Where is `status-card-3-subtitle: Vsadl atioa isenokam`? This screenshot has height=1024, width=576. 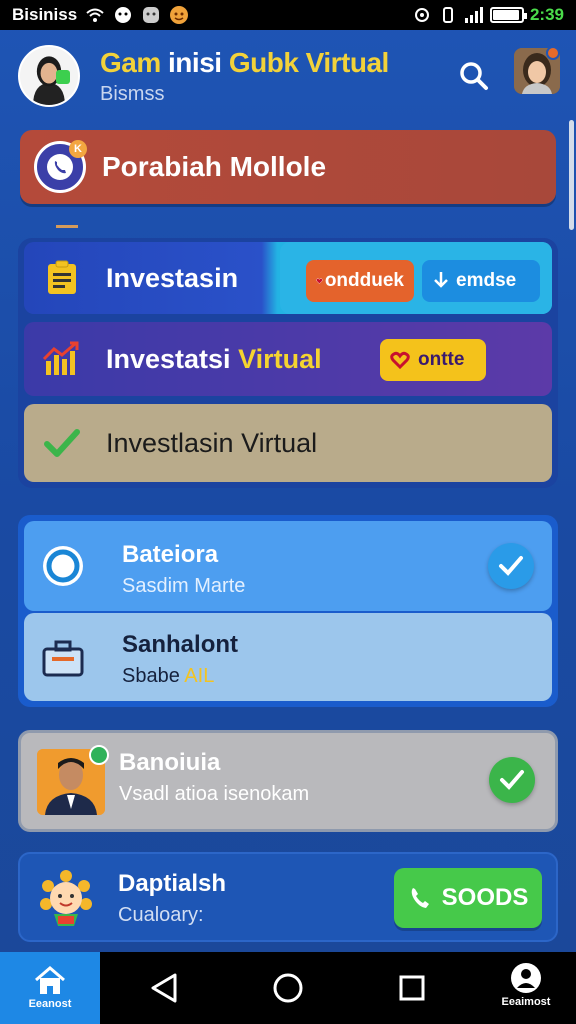
status-card-3-subtitle: Vsadl atioa isenokam is located at coordinates (214, 794).